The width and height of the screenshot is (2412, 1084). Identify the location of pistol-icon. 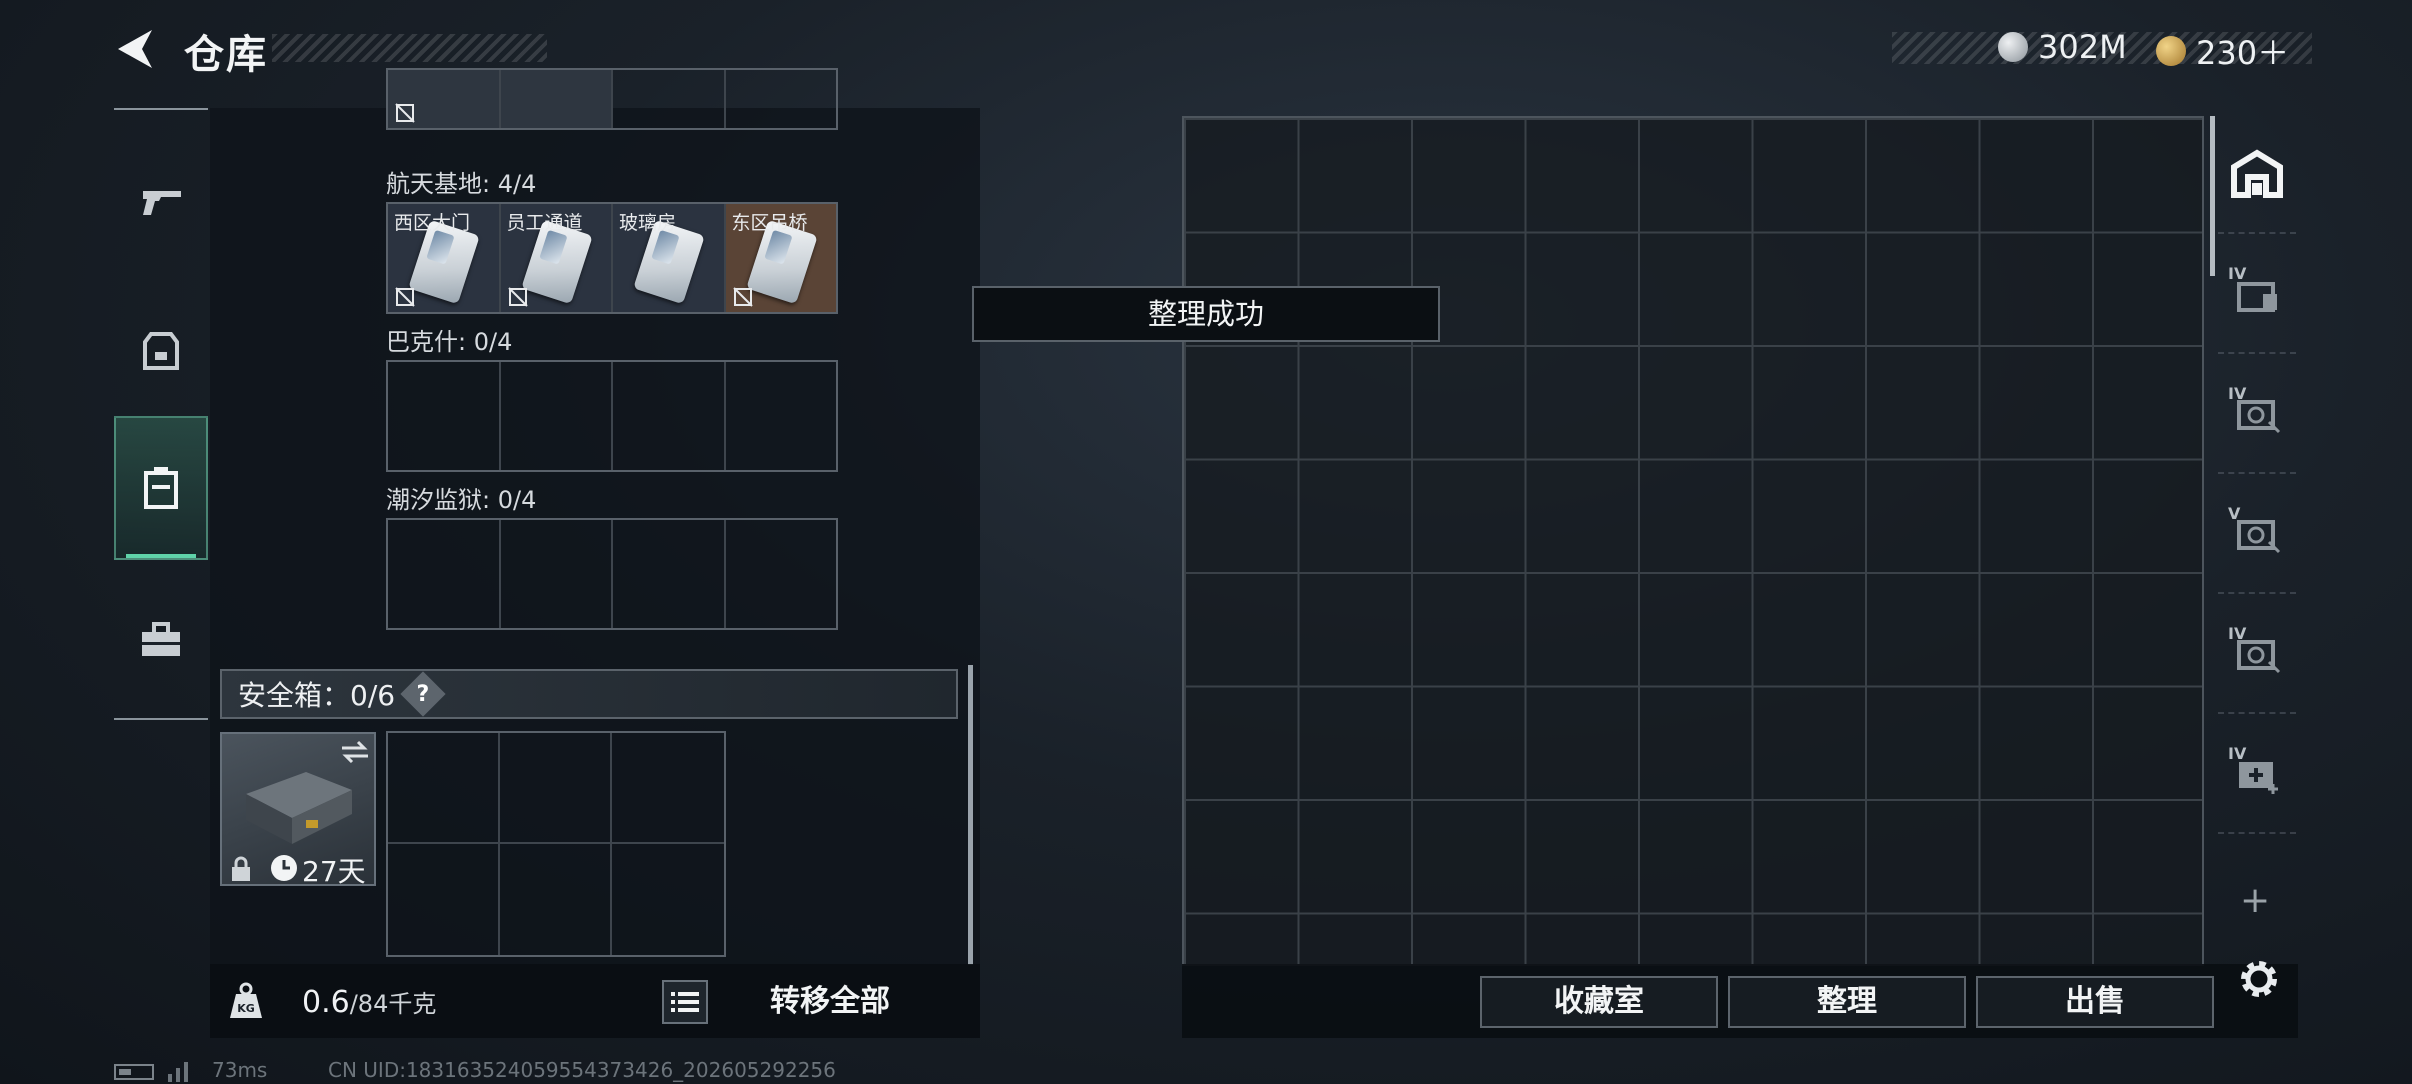
(162, 203).